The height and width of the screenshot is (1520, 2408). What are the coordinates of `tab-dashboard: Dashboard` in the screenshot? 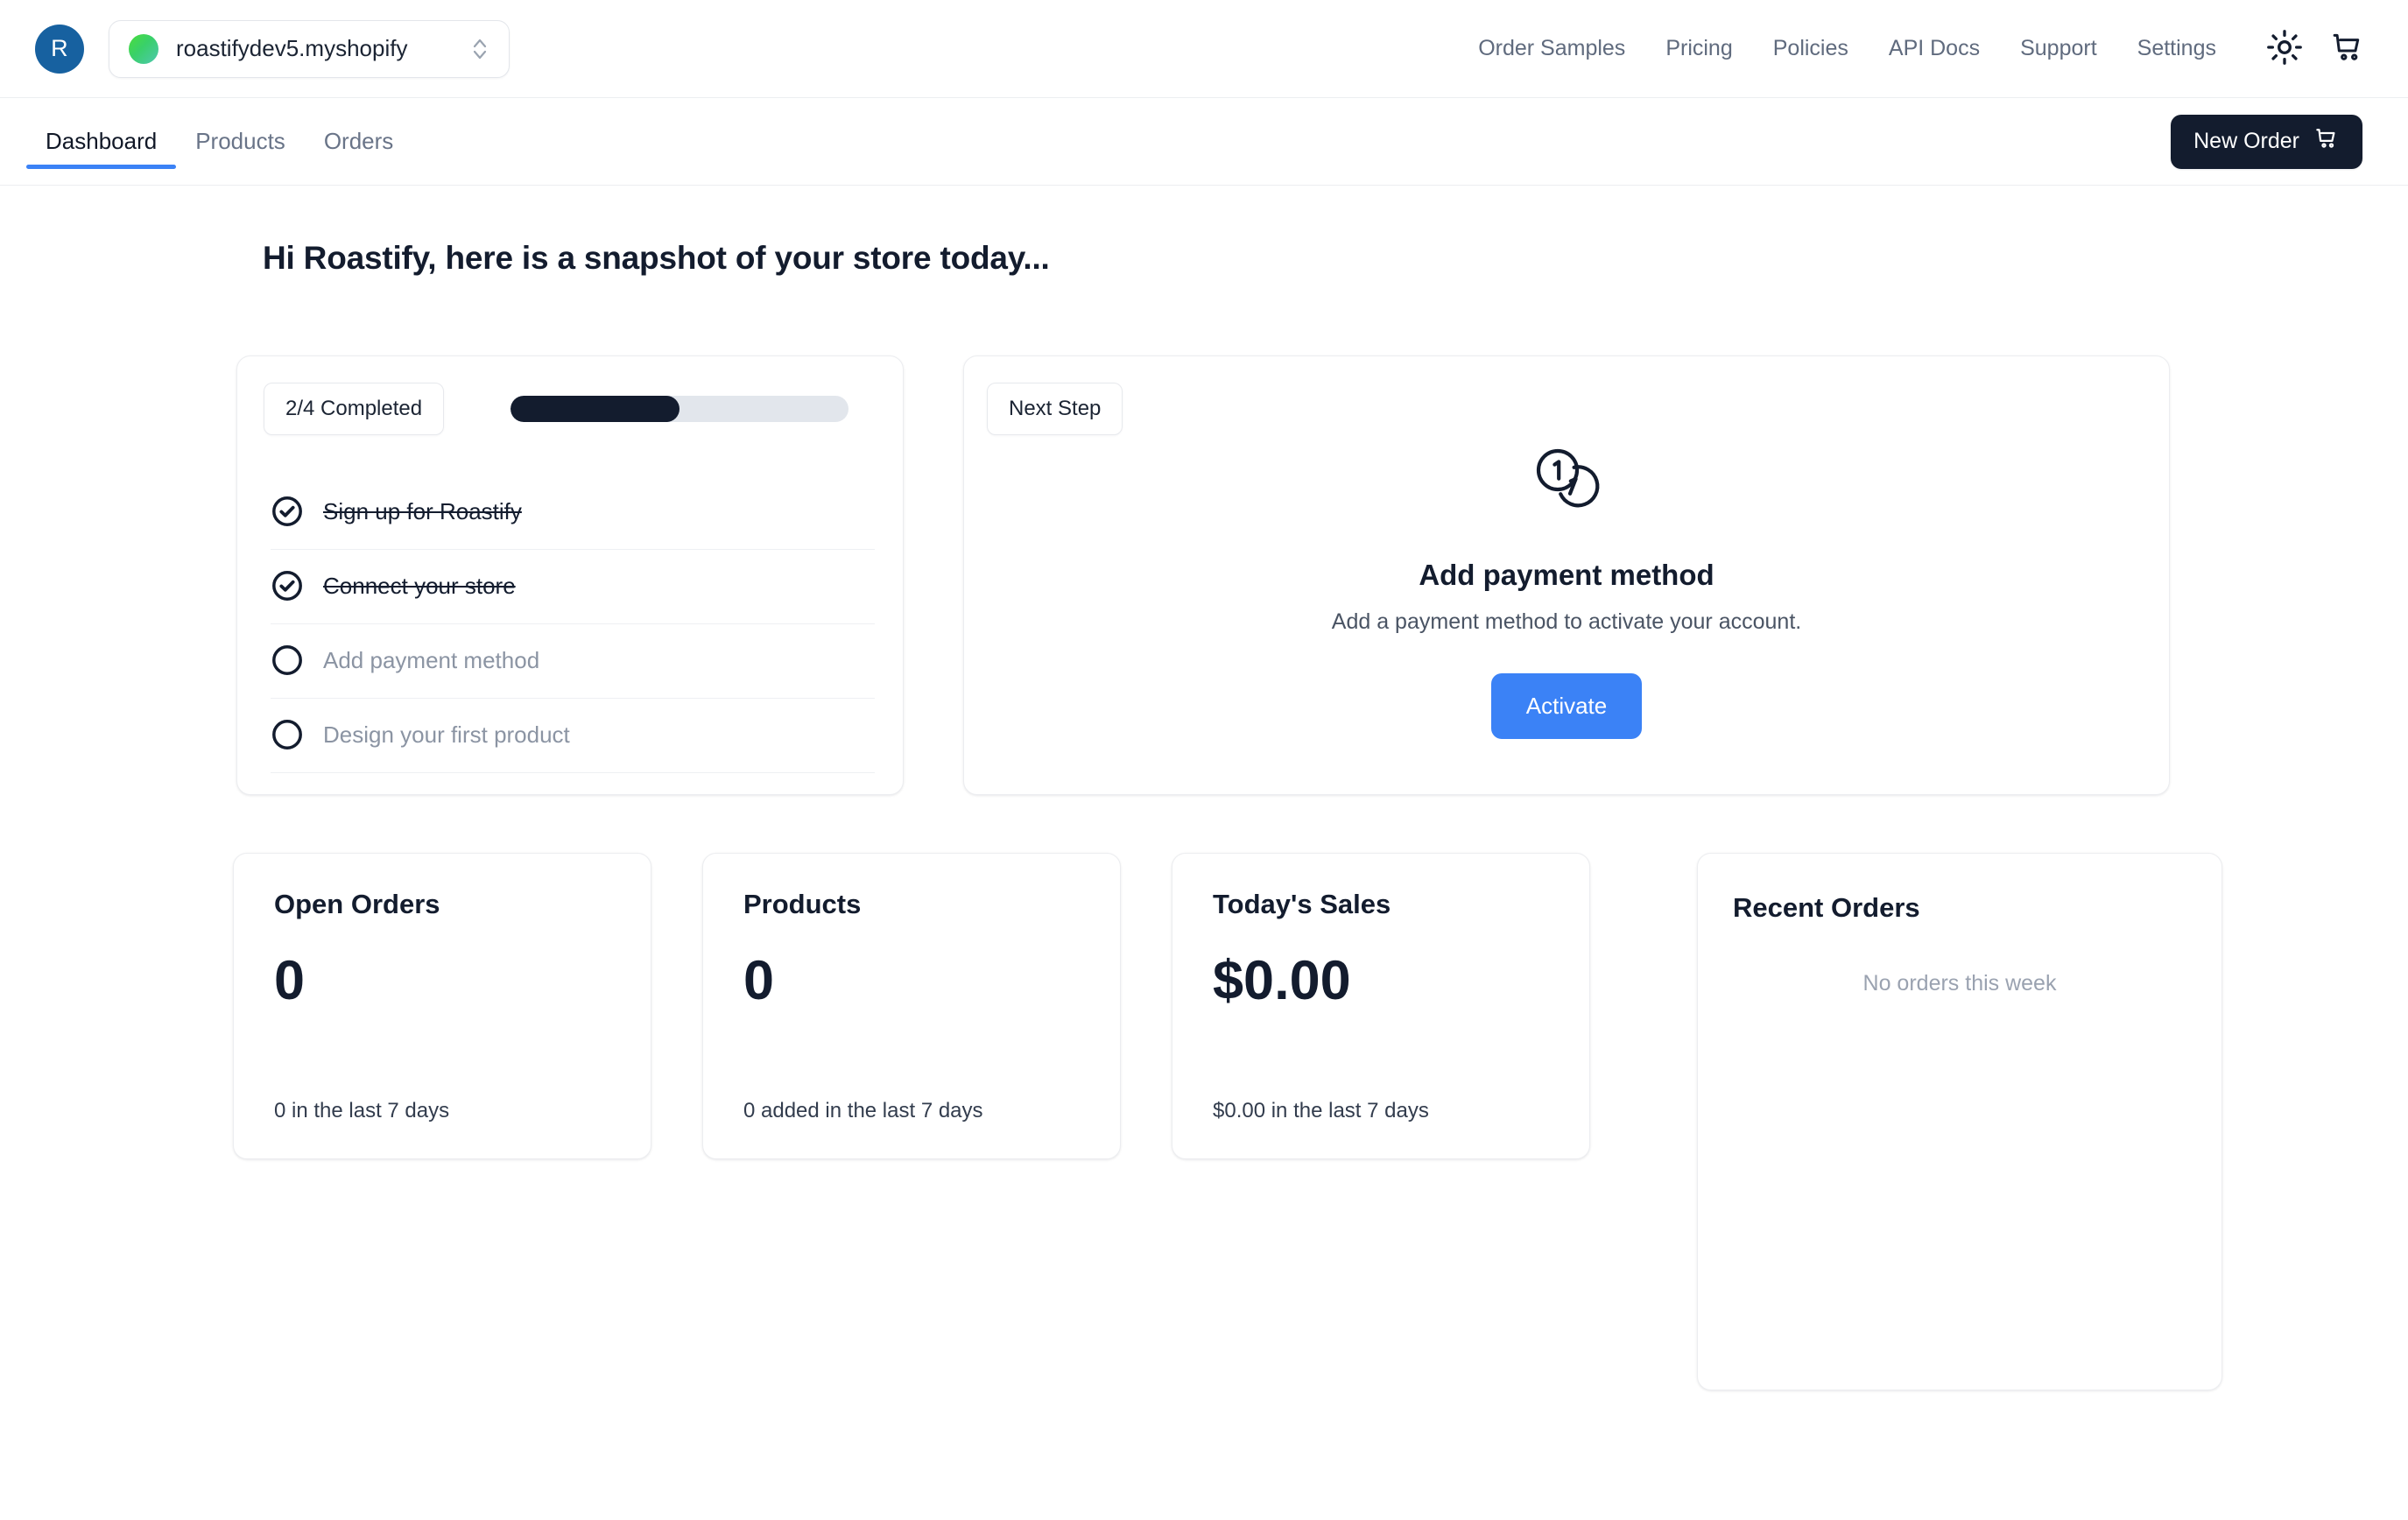 It's located at (101, 141).